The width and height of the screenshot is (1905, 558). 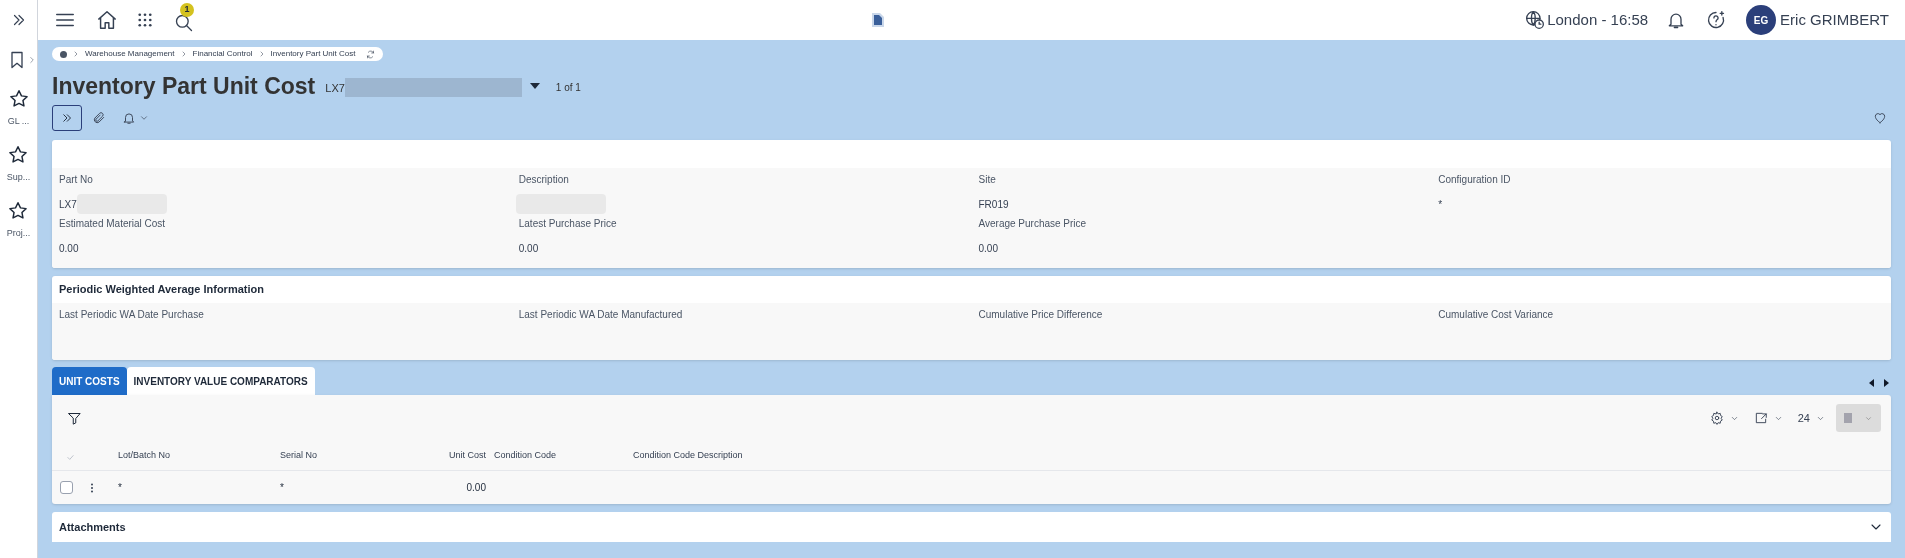 I want to click on location-time: London - 16:58, so click(x=1598, y=20).